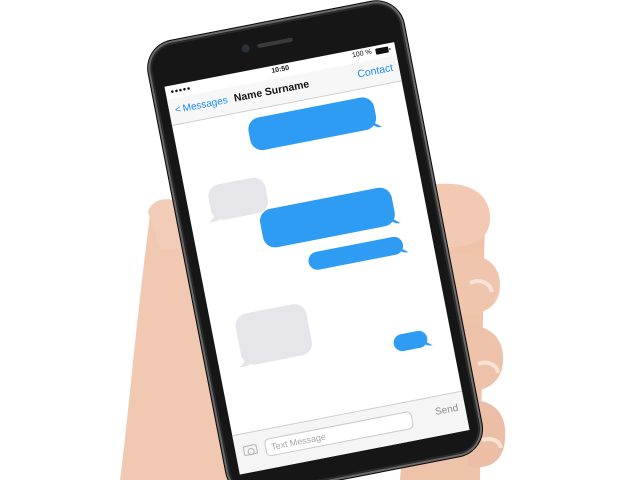 This screenshot has height=480, width=640. I want to click on contact-button: Contact, so click(375, 71).